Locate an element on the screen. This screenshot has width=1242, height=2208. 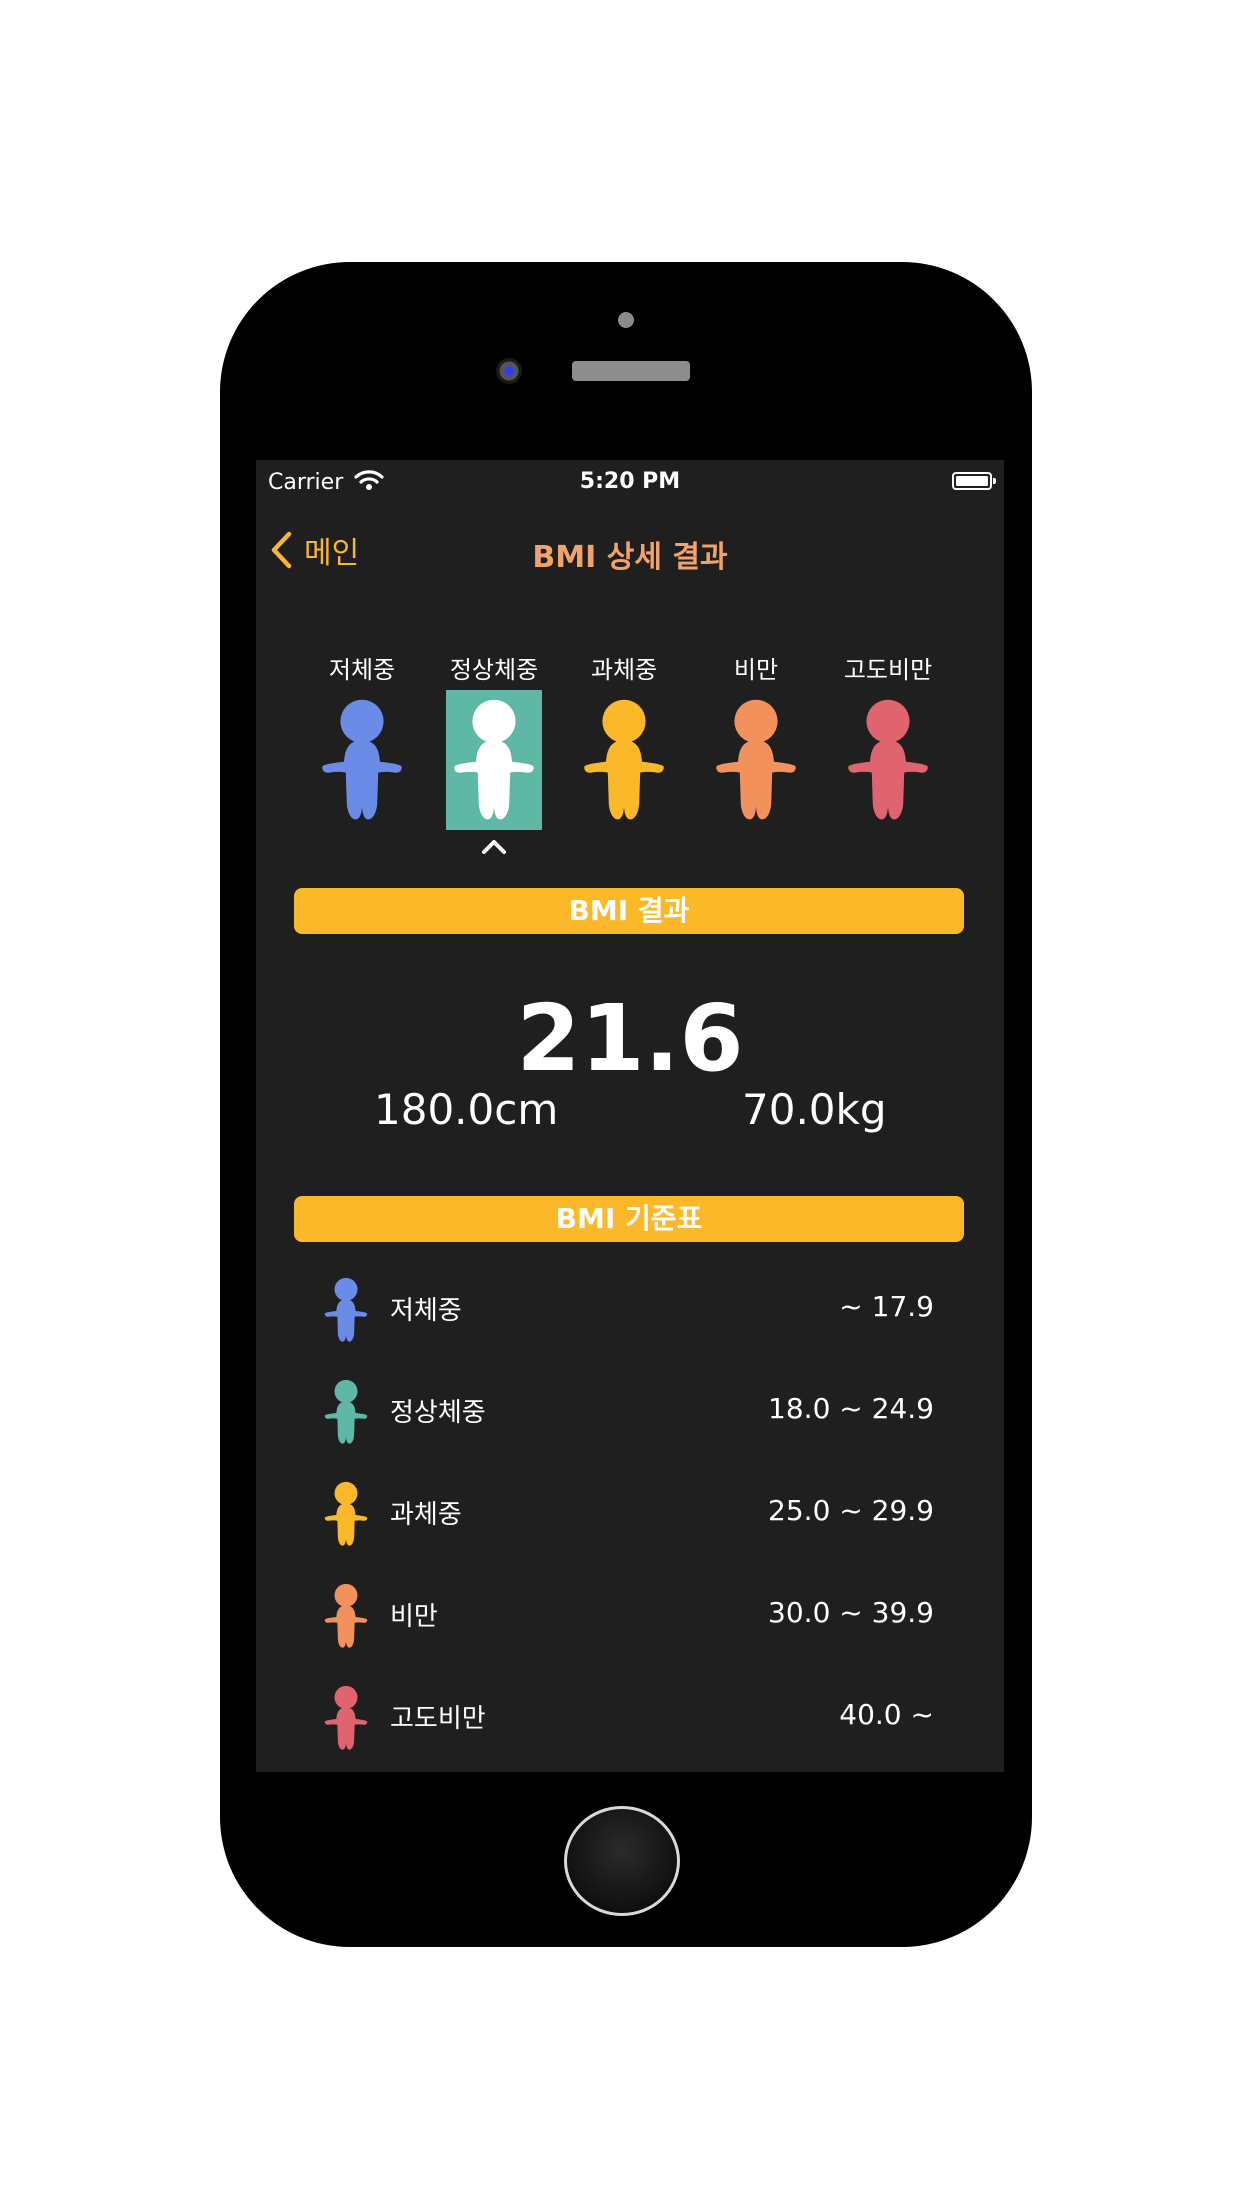
row-range: ~ 17.9 is located at coordinates (886, 1306).